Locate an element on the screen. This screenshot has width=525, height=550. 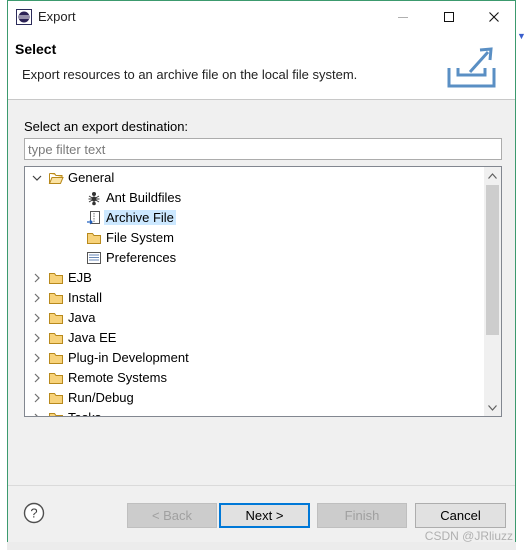
tree-item-label: Ant Buildfiles is located at coordinates (144, 197).